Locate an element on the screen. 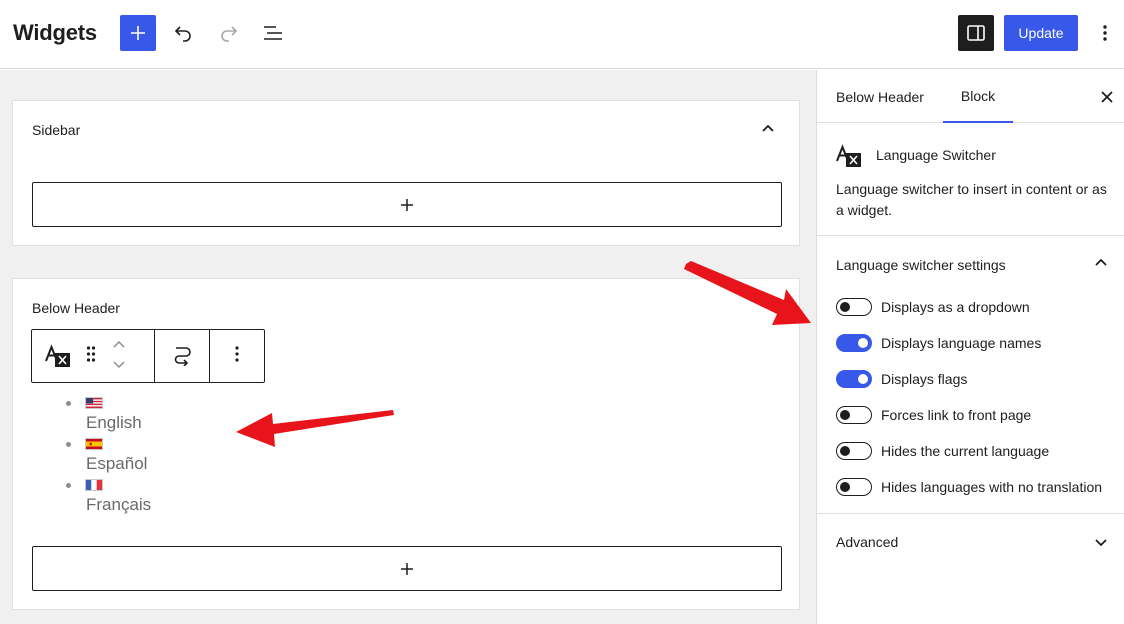 The height and width of the screenshot is (624, 1124). language-name: English is located at coordinates (114, 422).